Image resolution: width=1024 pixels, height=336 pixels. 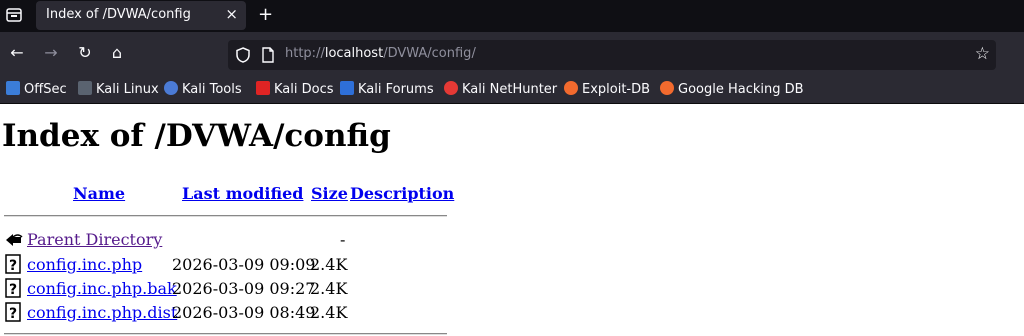 What do you see at coordinates (347, 88) in the screenshot?
I see `kali-forums-icon` at bounding box center [347, 88].